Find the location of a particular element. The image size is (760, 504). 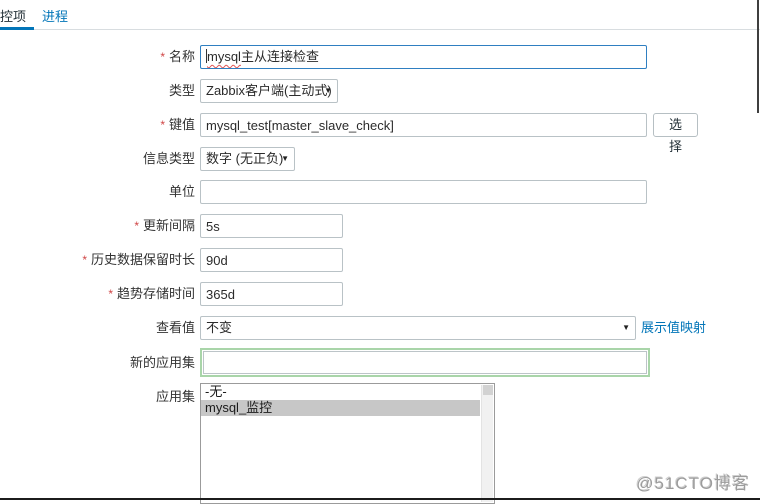

show-value-mappings-link: 展示值映射 is located at coordinates (673, 328).